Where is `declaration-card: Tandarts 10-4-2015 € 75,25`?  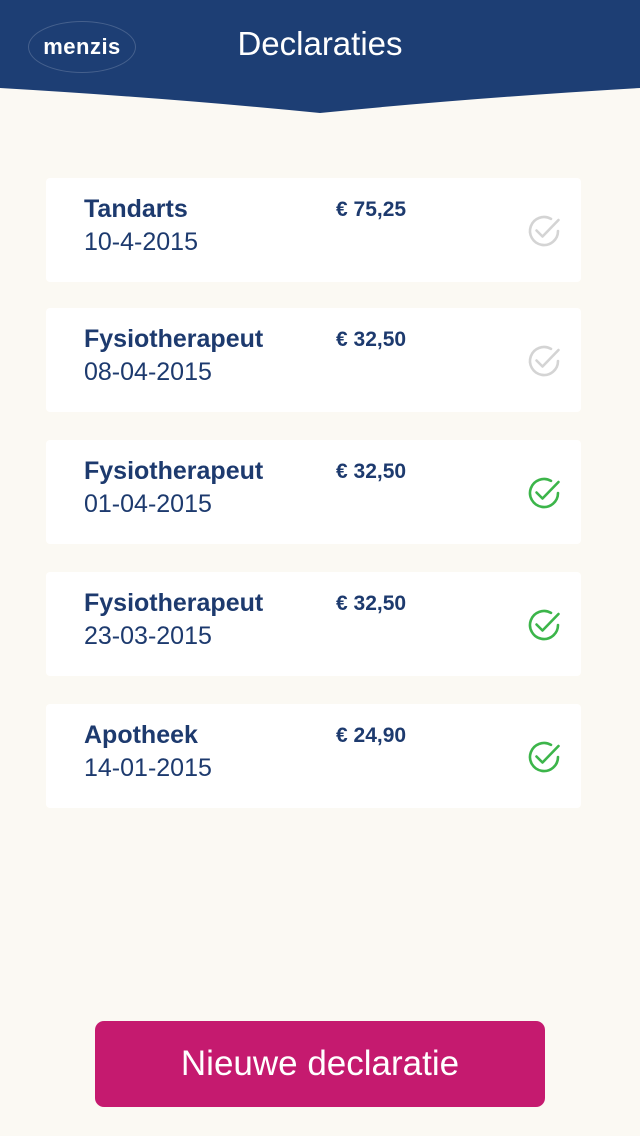
declaration-card: Tandarts 10-4-2015 € 75,25 is located at coordinates (313, 230).